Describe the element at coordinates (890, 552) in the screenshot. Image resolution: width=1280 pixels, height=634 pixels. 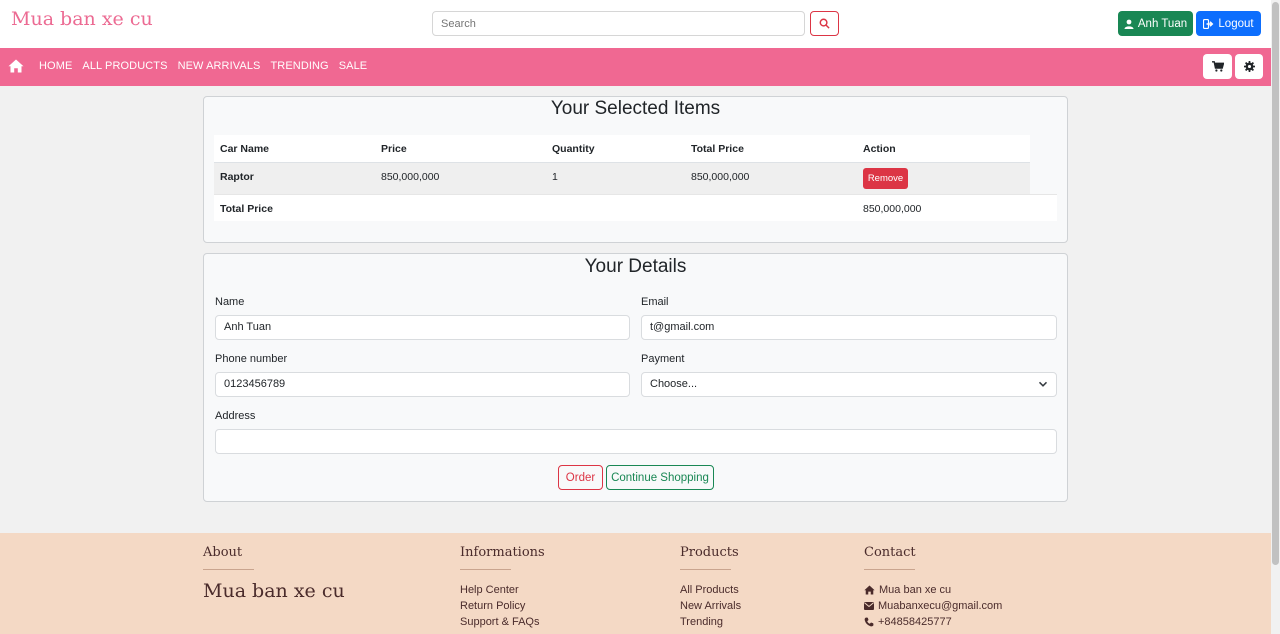
I see `footer-contact-title: Contact` at that location.